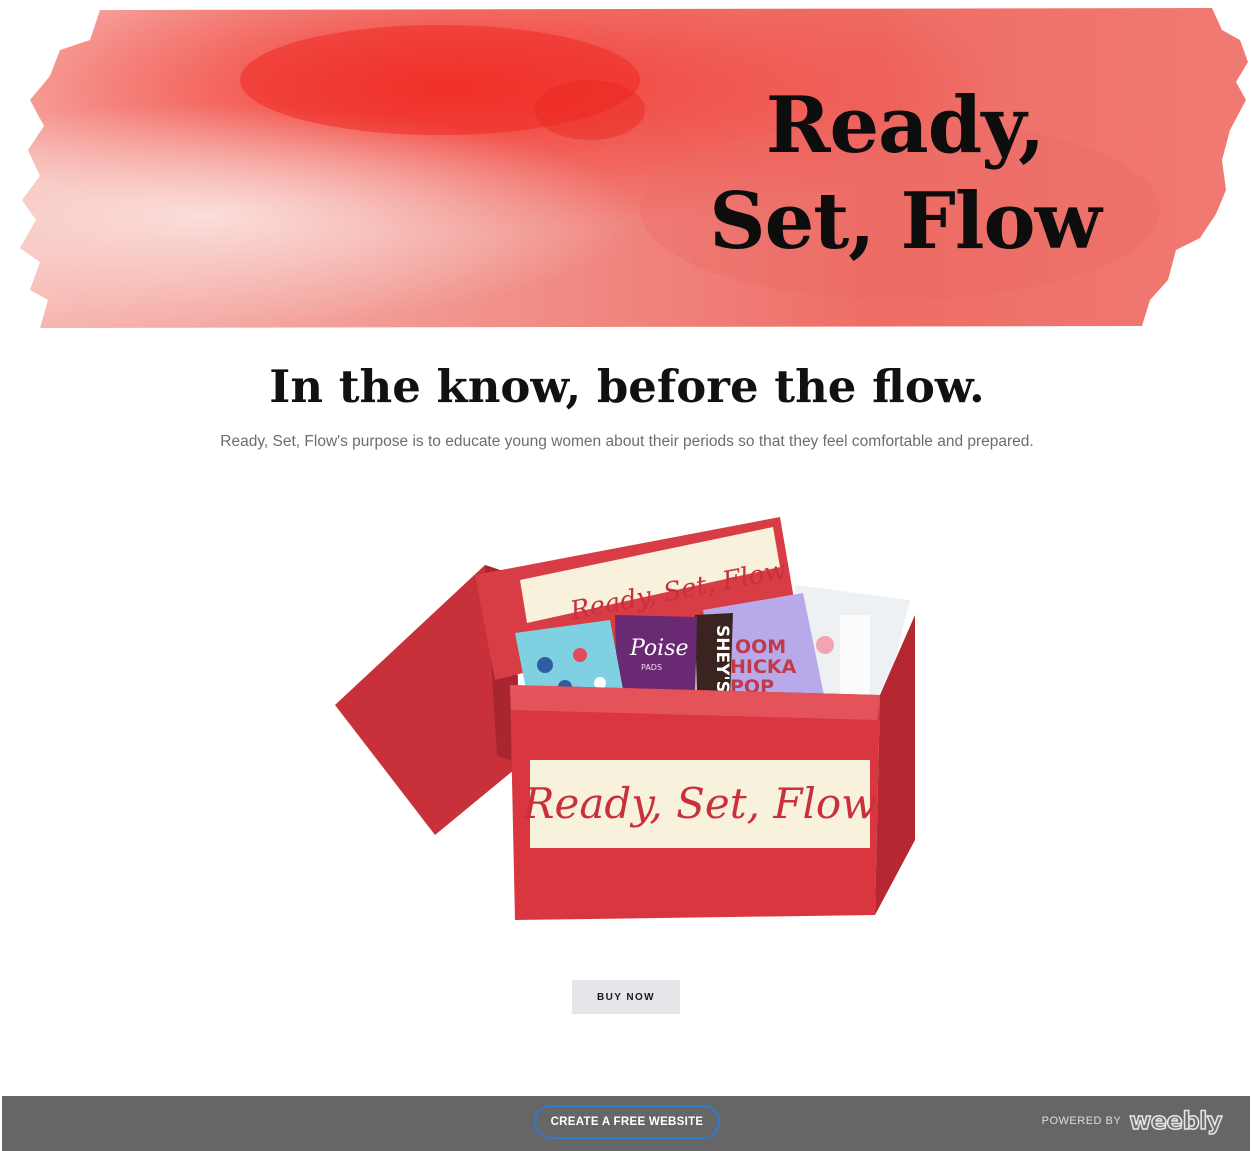  I want to click on powered-by-label: POWERED BY, so click(1081, 1121).